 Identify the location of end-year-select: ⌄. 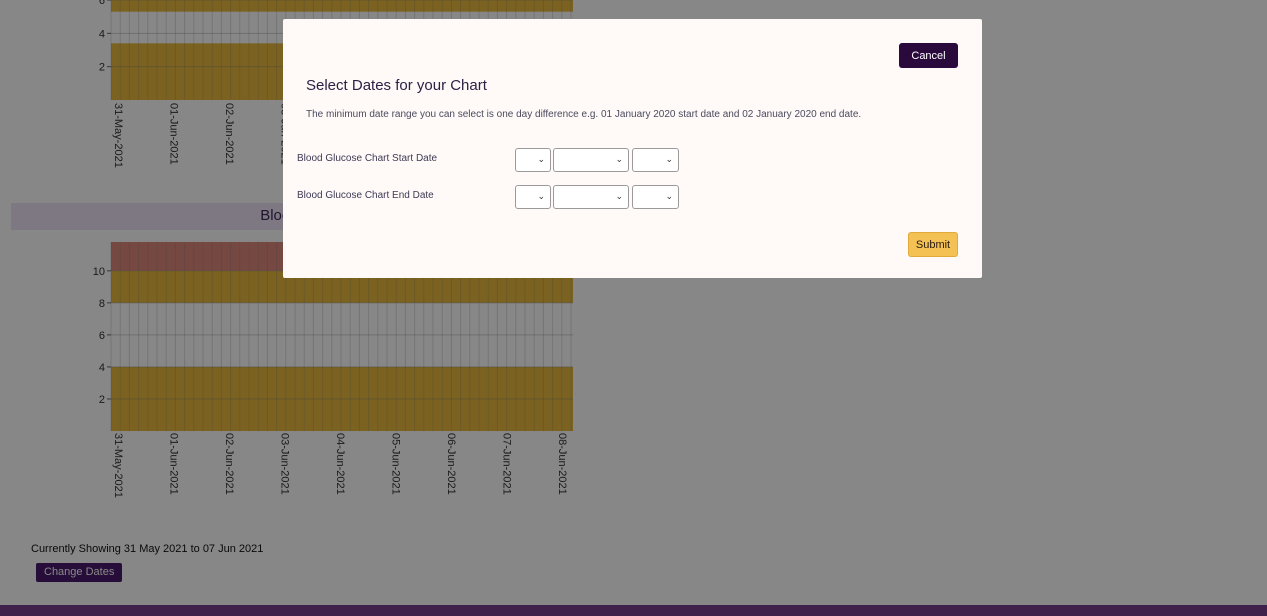
(655, 197).